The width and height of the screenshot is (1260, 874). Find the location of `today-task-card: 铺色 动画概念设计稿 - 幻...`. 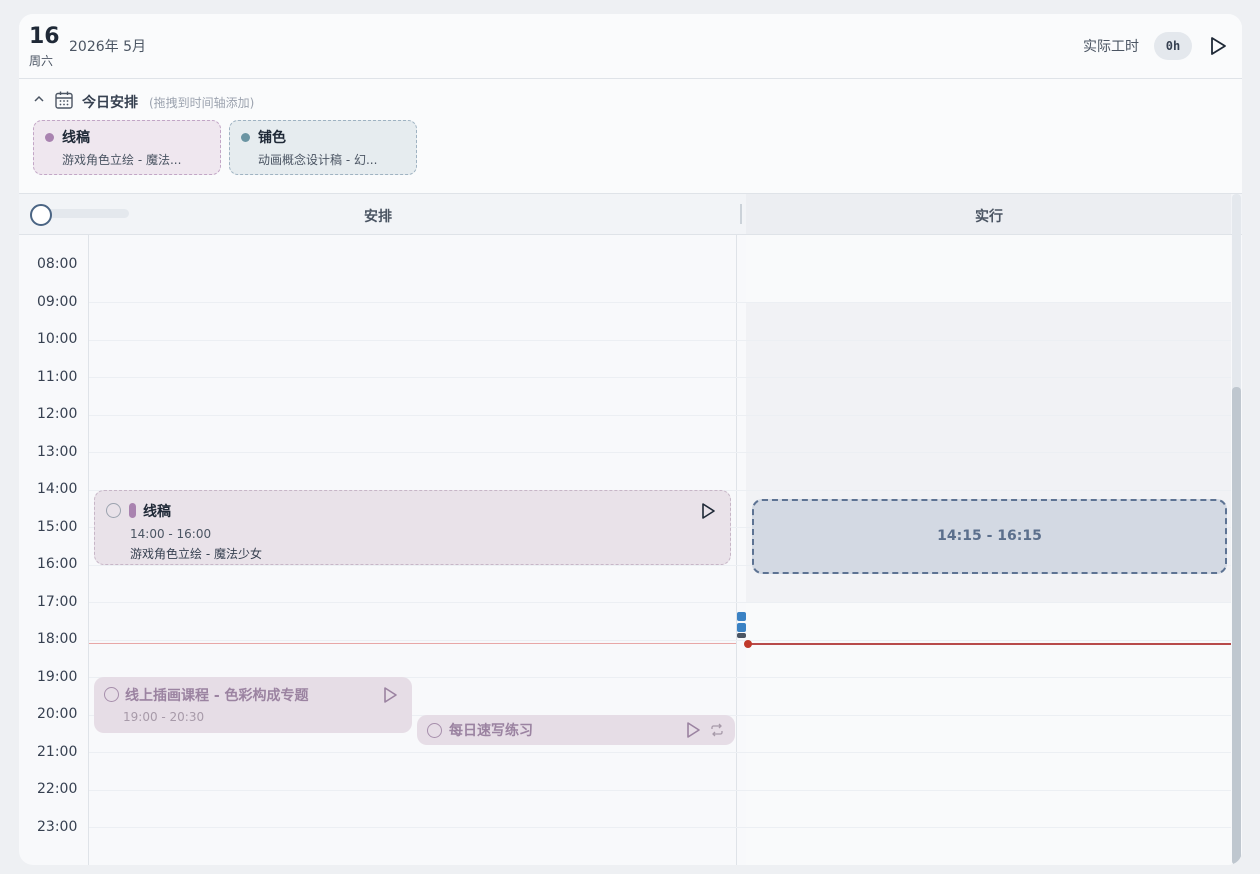

today-task-card: 铺色 动画概念设计稿 - 幻... is located at coordinates (323, 147).